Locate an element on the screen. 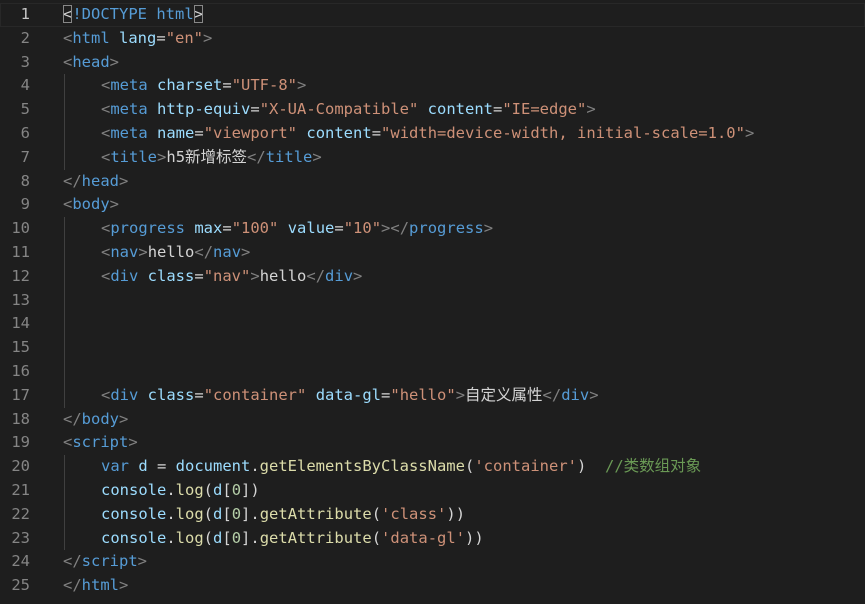 The width and height of the screenshot is (865, 604). line-code: </body> is located at coordinates (95, 420).